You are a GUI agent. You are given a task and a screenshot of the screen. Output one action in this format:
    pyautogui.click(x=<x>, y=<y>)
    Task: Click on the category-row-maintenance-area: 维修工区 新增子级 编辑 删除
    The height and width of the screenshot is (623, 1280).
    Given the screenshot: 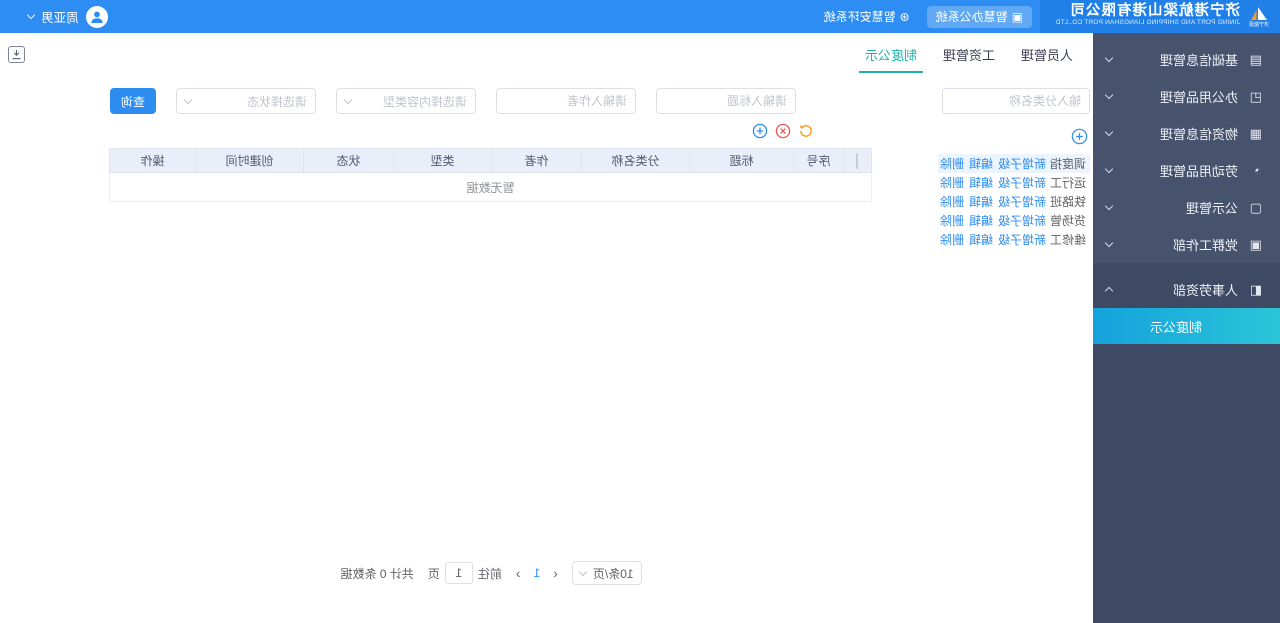 What is the action you would take?
    pyautogui.click(x=1014, y=239)
    